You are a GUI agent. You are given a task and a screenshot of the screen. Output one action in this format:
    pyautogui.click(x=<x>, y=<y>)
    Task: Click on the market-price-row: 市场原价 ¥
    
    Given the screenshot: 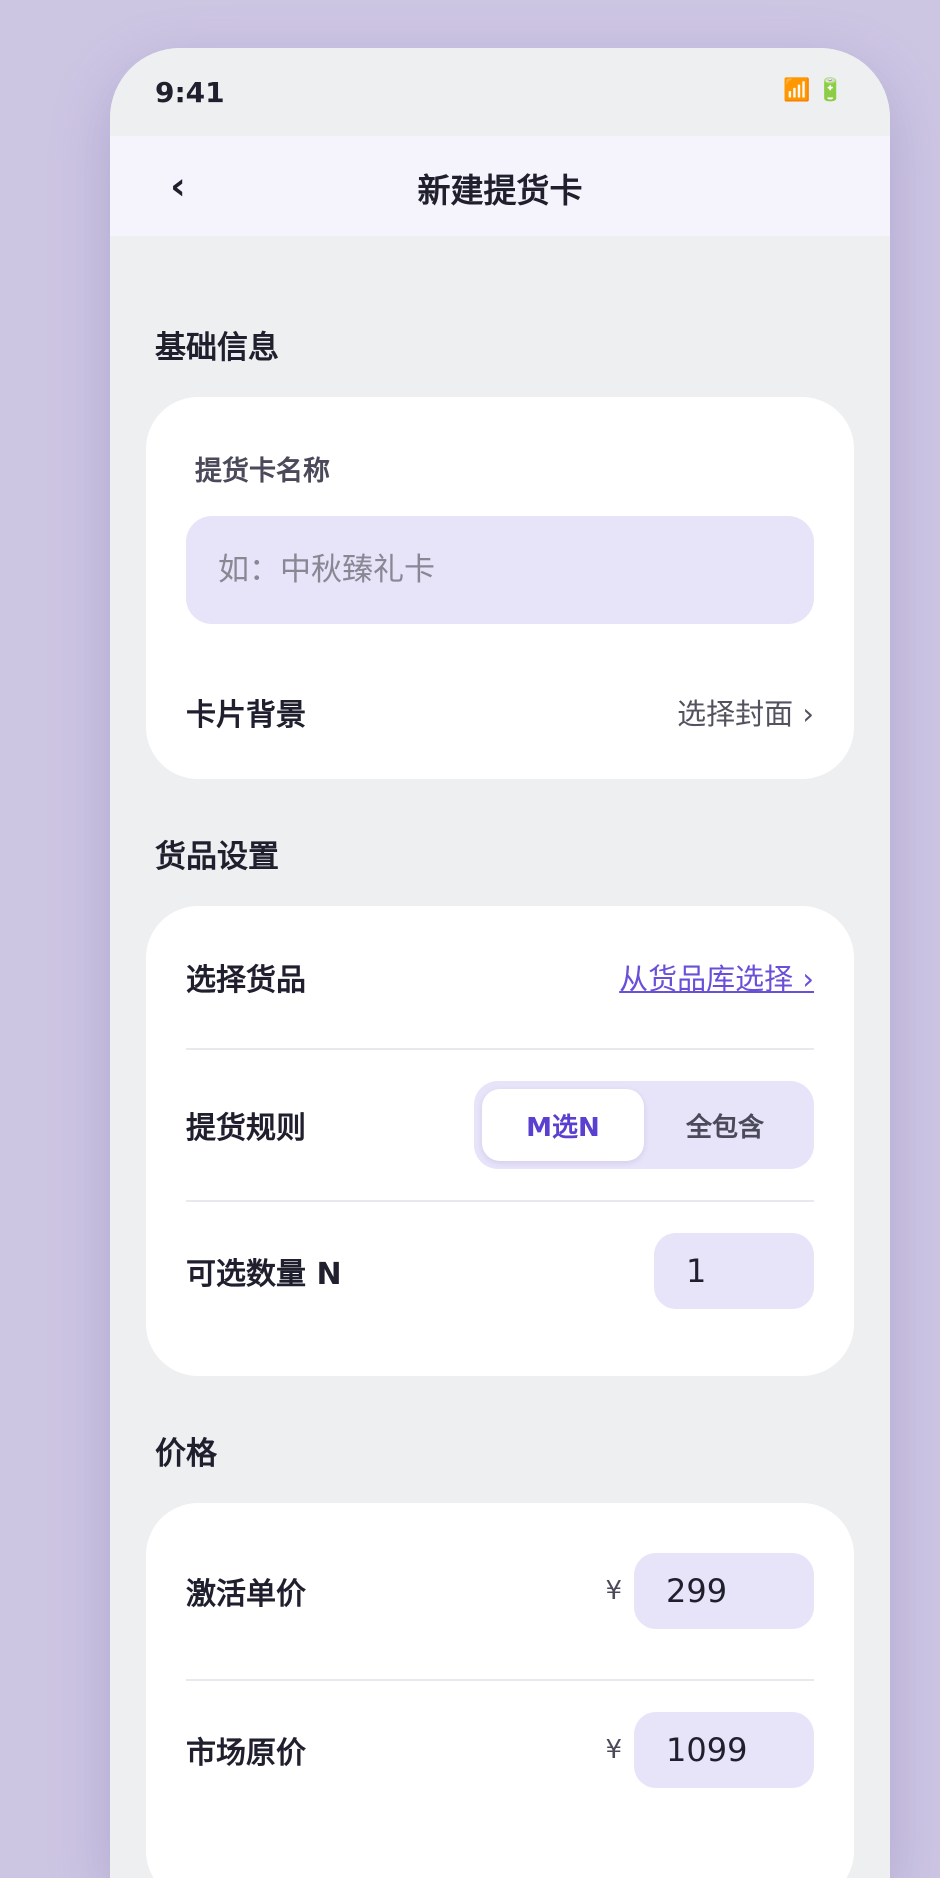 What is the action you would take?
    pyautogui.click(x=500, y=1750)
    